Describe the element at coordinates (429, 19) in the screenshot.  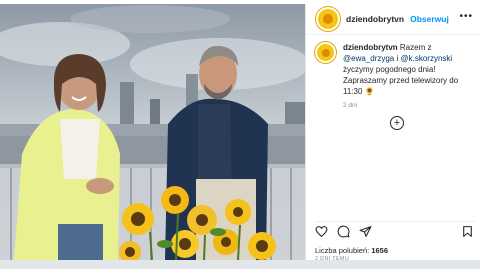
I see `follow-button: Obserwuj` at that location.